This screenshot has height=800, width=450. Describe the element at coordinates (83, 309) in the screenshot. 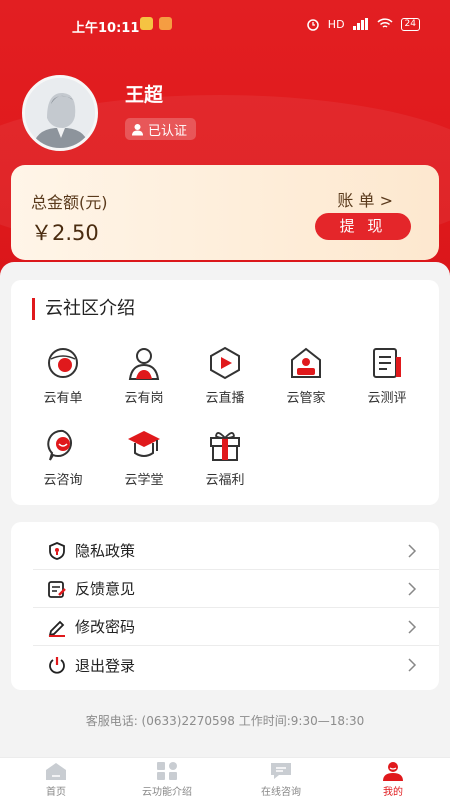

I see `section-title: 云社区介绍` at that location.